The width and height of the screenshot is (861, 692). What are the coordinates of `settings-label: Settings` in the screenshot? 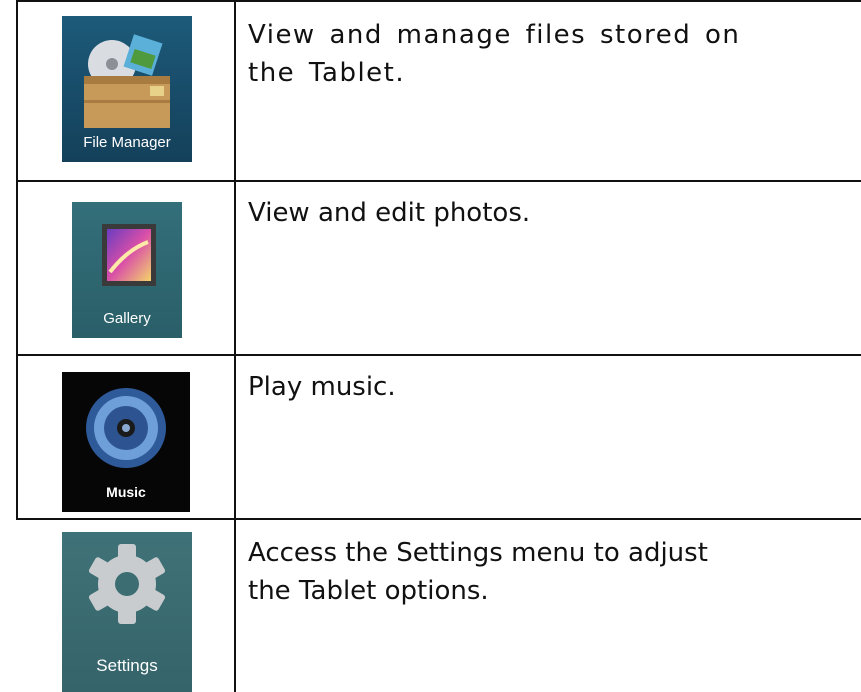 It's located at (127, 665).